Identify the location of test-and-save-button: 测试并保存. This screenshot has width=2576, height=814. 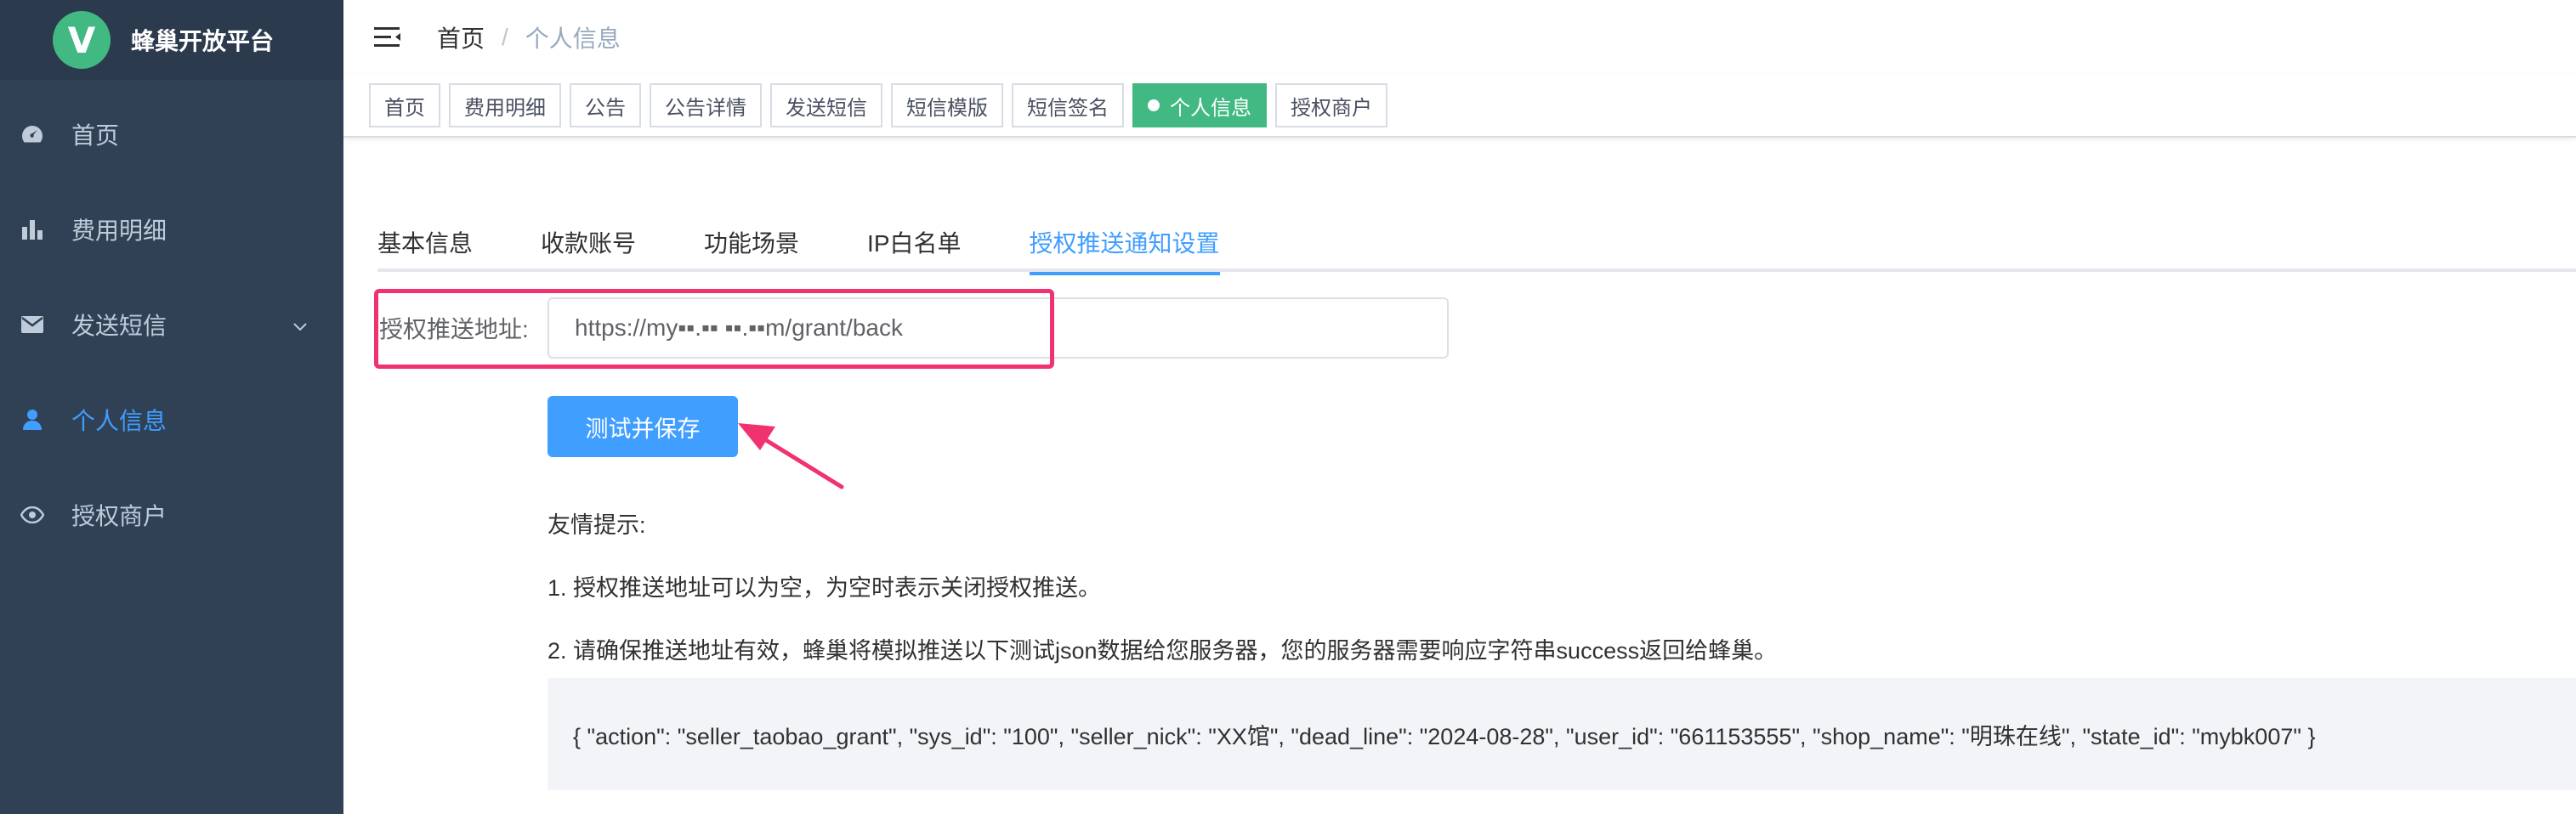
(643, 426).